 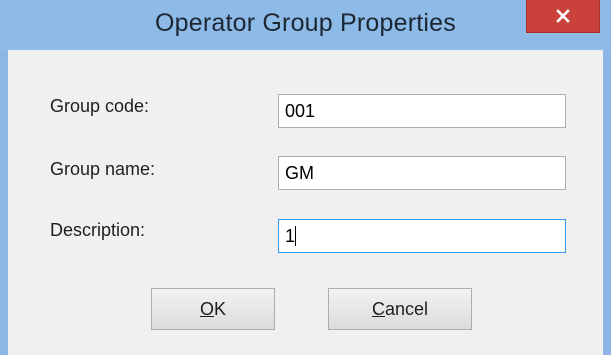 I want to click on description-label: Description:, so click(x=98, y=230).